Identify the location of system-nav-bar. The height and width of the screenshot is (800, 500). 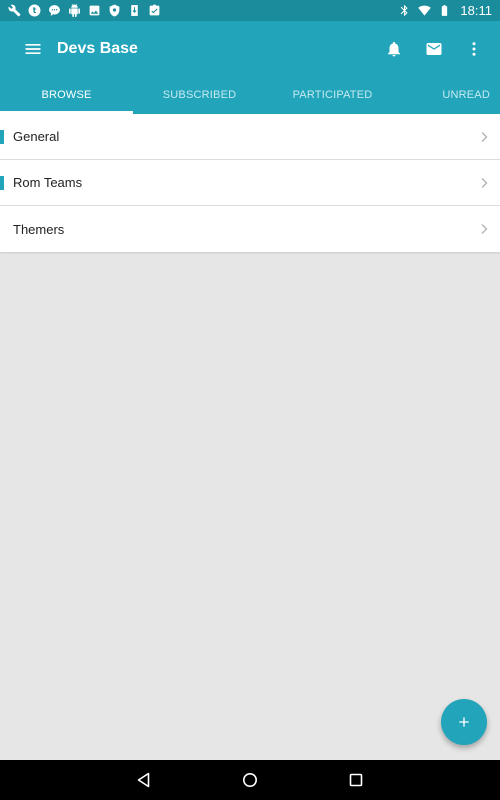
(250, 780).